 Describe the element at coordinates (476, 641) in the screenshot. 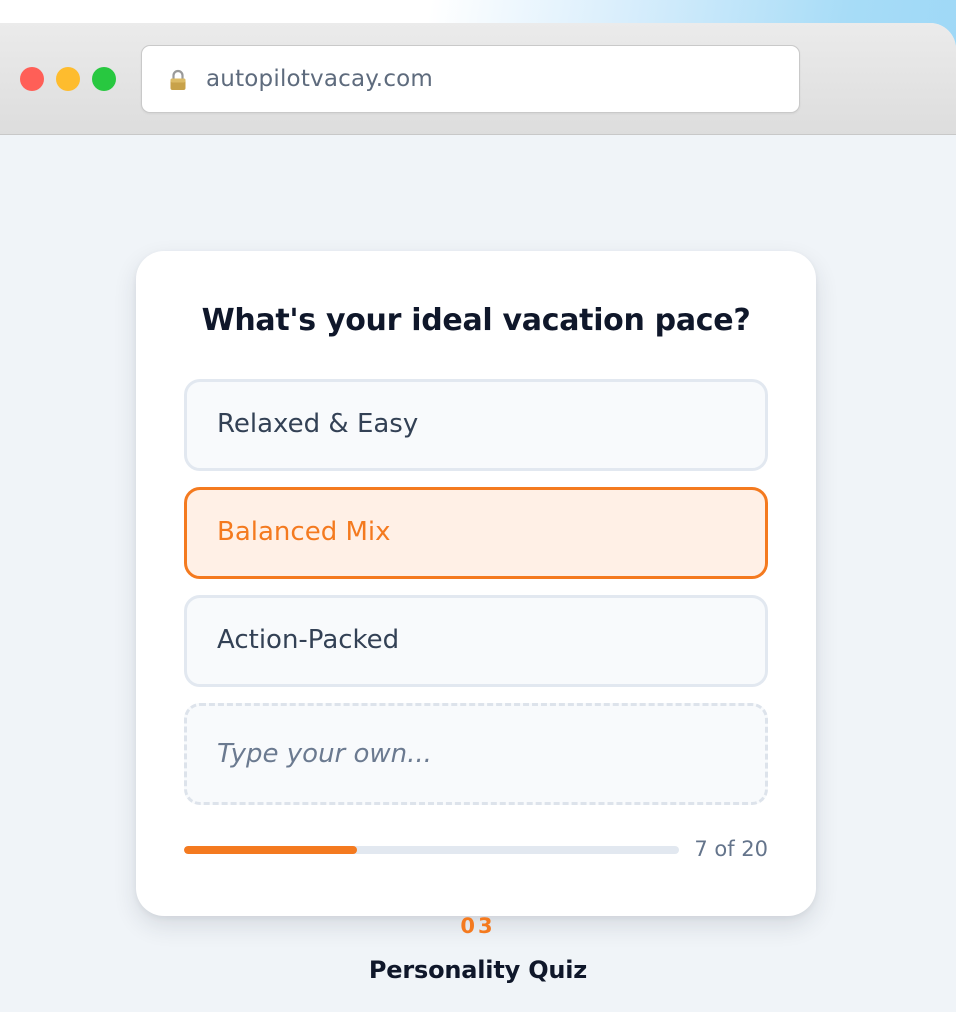

I see `option-action-packed: Action-Packed` at that location.